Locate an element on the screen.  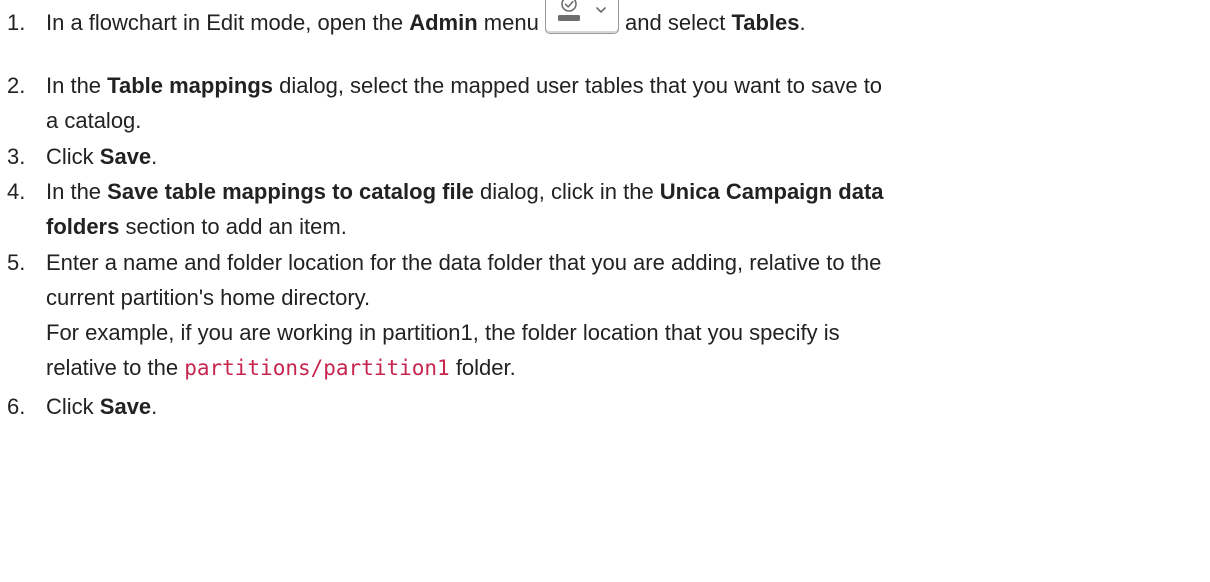
ui-term-table-mappings: Table mappings is located at coordinates (190, 85).